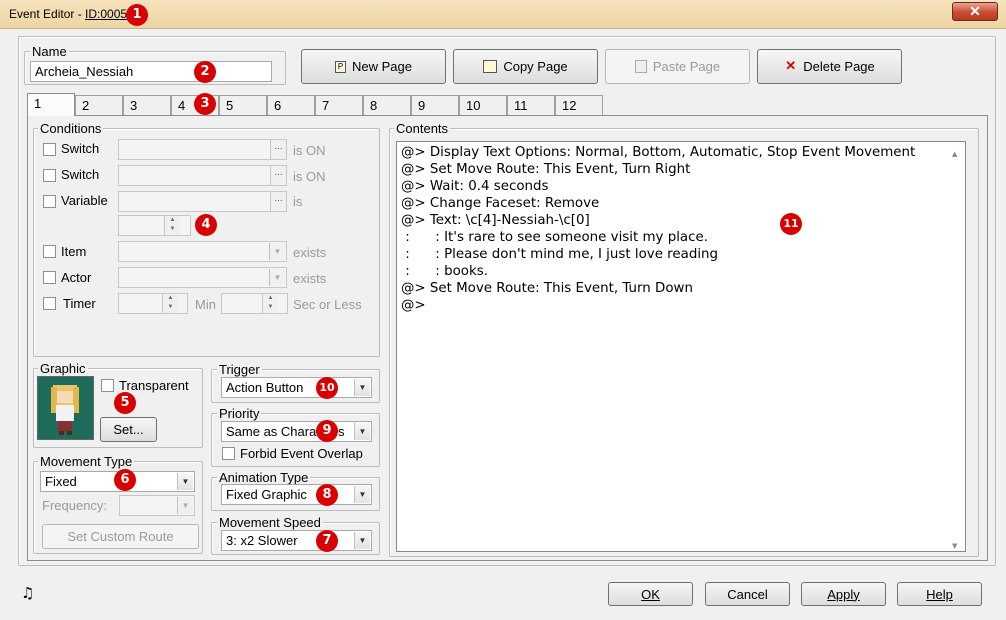  What do you see at coordinates (106, 14) in the screenshot?
I see `event-id: ID:0005` at bounding box center [106, 14].